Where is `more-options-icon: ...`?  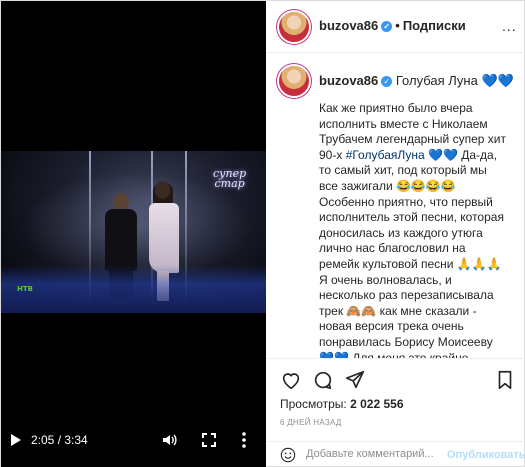 more-options-icon: ... is located at coordinates (509, 26).